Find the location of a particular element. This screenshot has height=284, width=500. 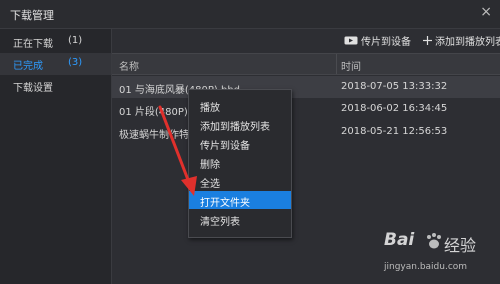

sidebar-item-downloading: 正在下载 (1) is located at coordinates (55, 42).